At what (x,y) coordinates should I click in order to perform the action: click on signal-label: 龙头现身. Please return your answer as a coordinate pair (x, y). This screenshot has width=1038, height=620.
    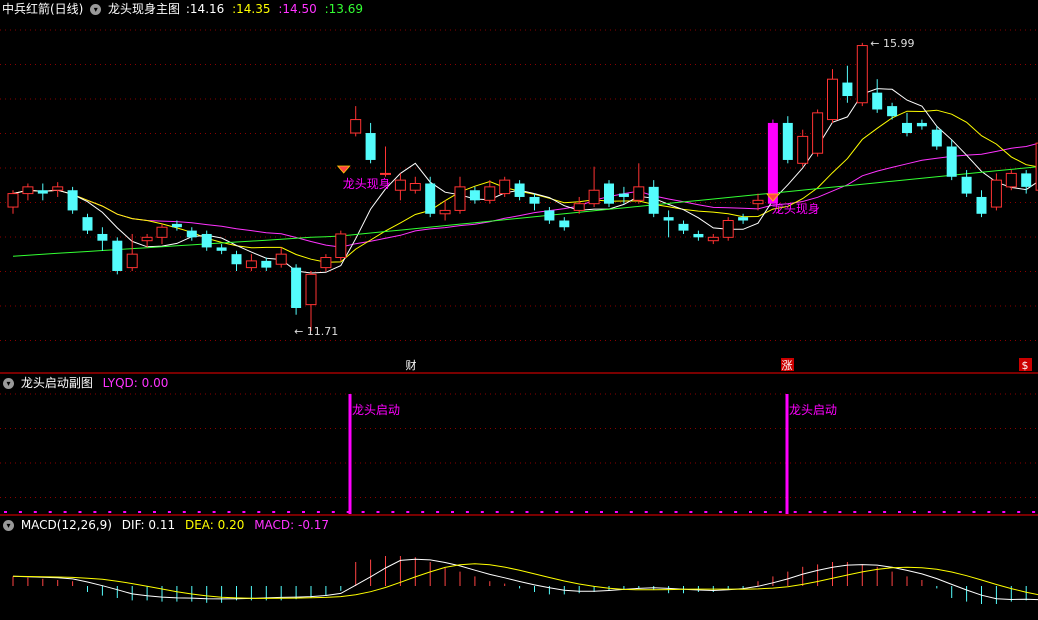
    Looking at the image, I should click on (796, 208).